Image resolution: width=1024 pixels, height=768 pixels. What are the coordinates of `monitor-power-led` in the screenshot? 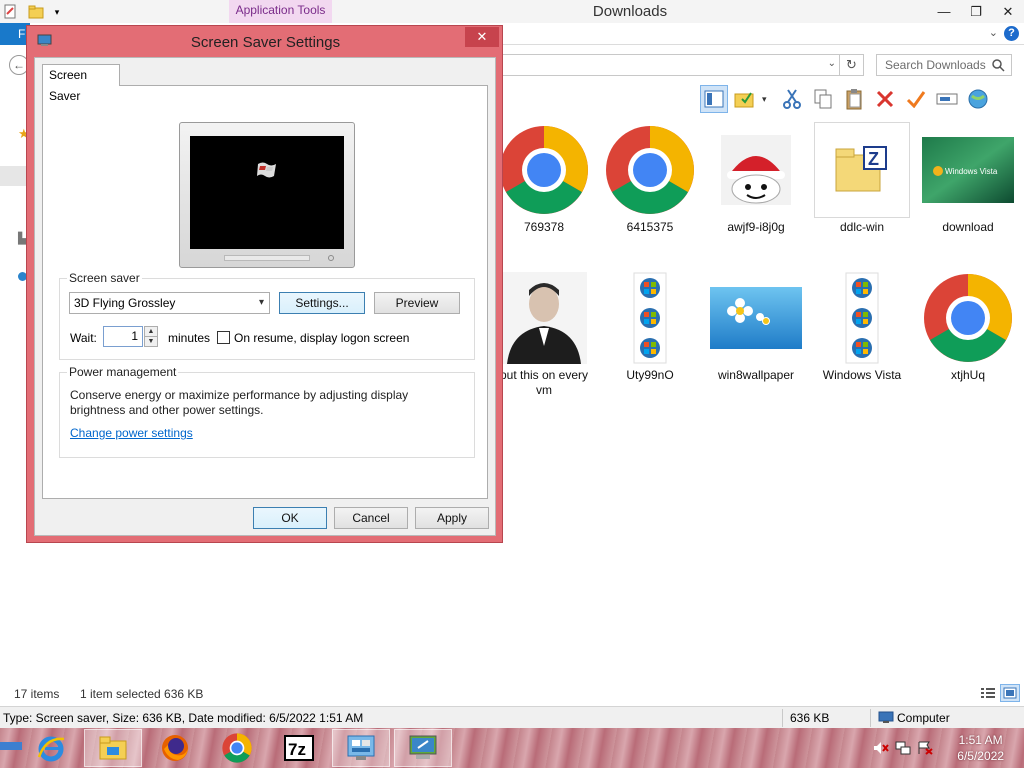 It's located at (331, 258).